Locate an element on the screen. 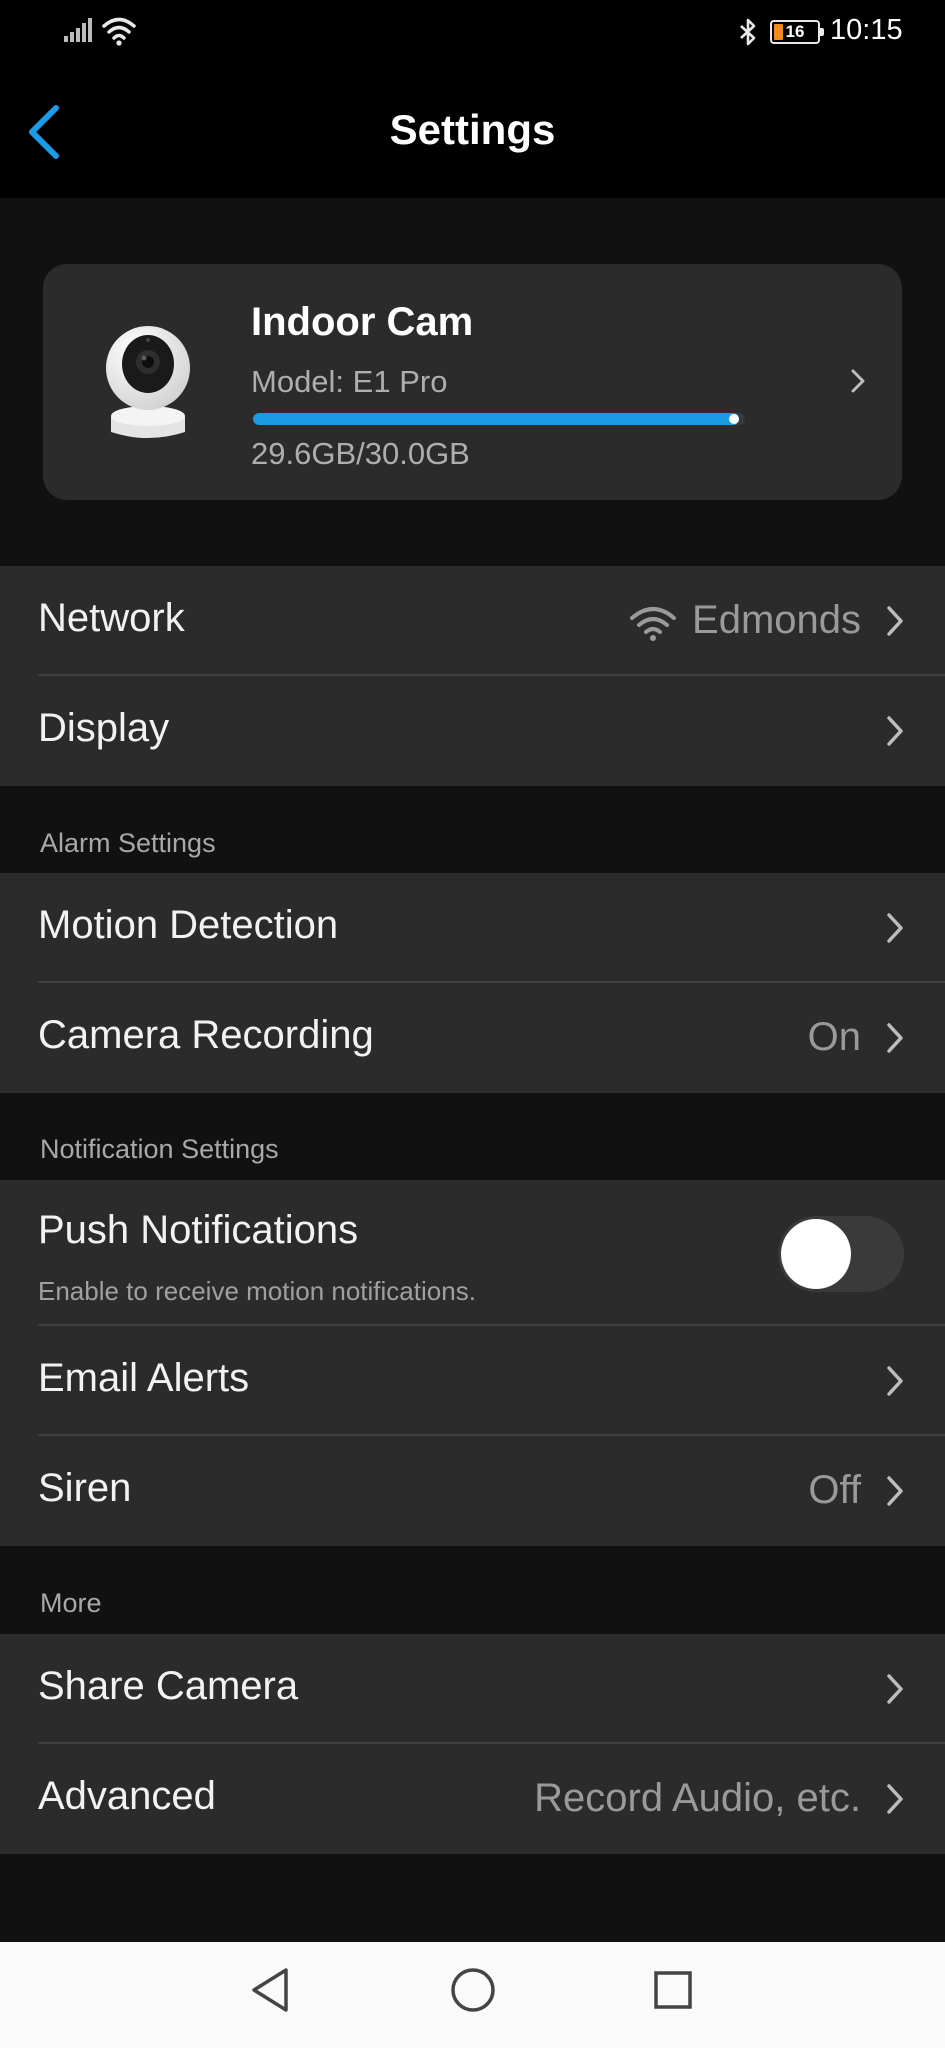 This screenshot has width=945, height=2048. motion-detection-row: Motion Detection is located at coordinates (472, 928).